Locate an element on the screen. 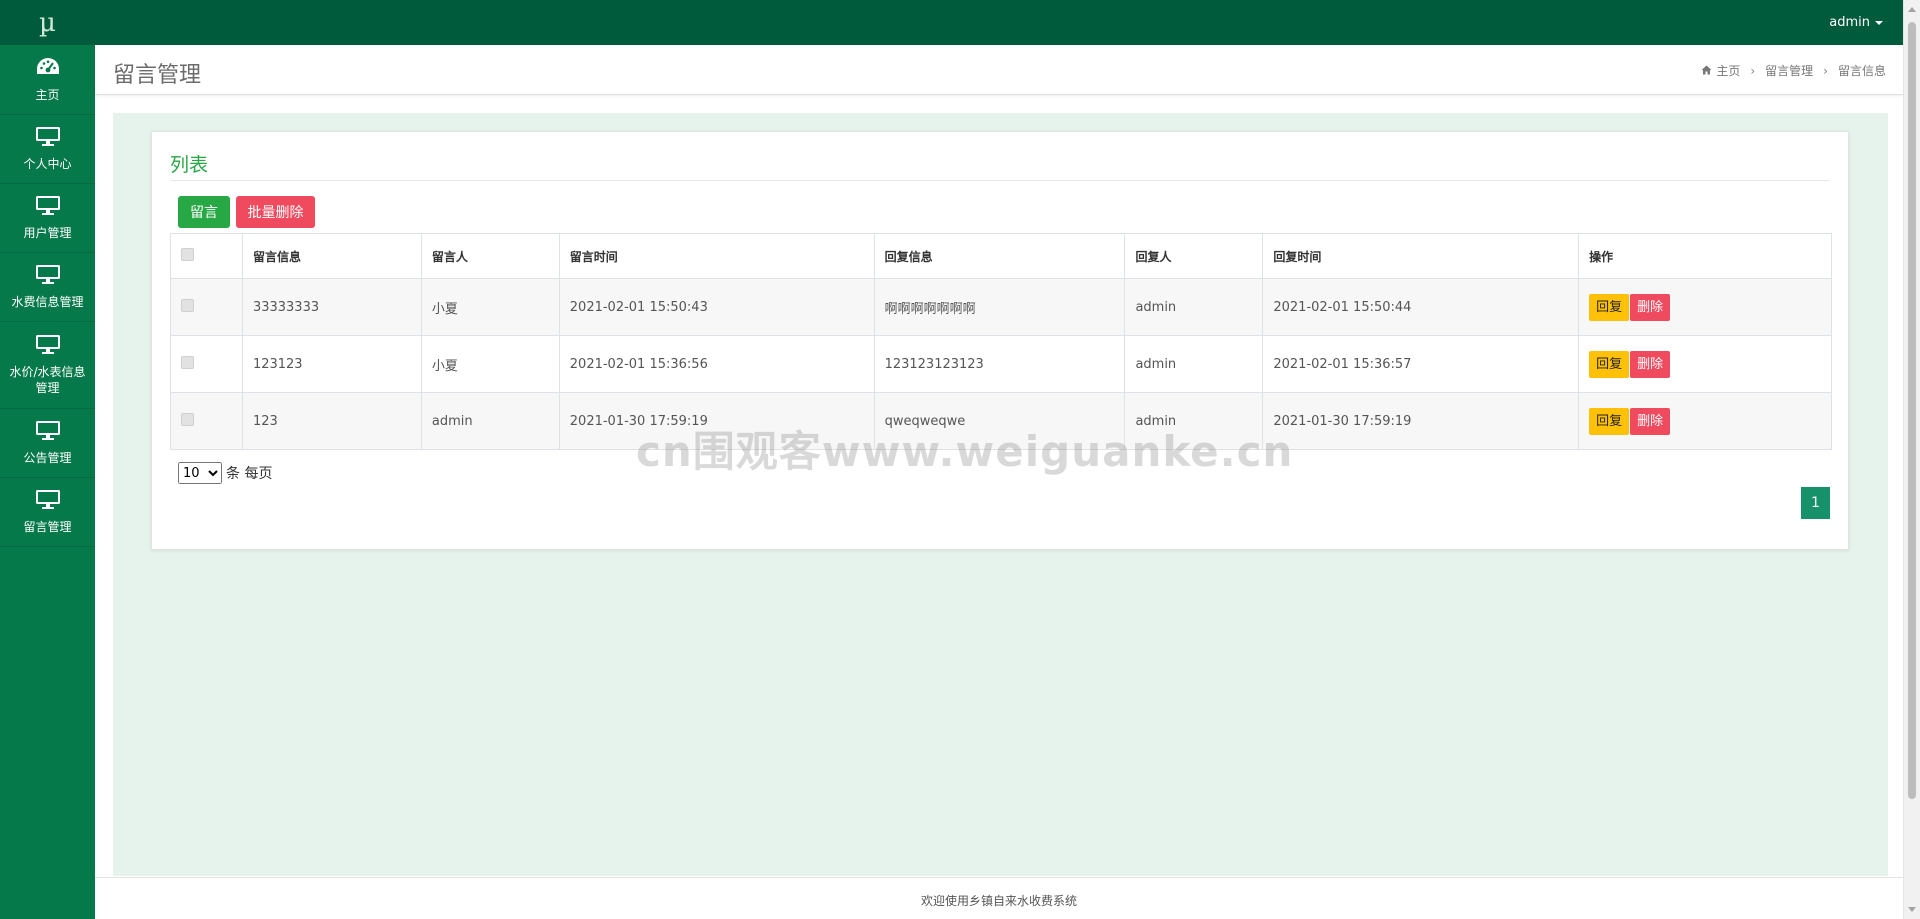 Image resolution: width=1920 pixels, height=919 pixels. column-header: 留言信息 is located at coordinates (331, 256).